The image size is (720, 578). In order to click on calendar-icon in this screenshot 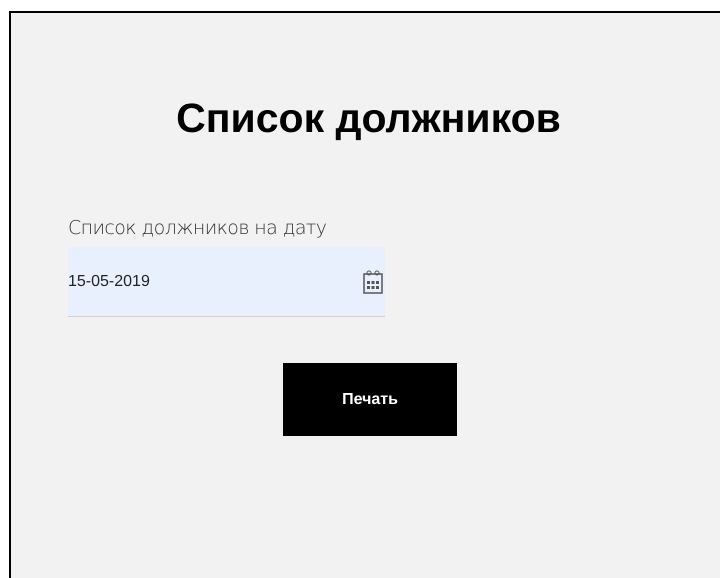, I will do `click(373, 282)`.